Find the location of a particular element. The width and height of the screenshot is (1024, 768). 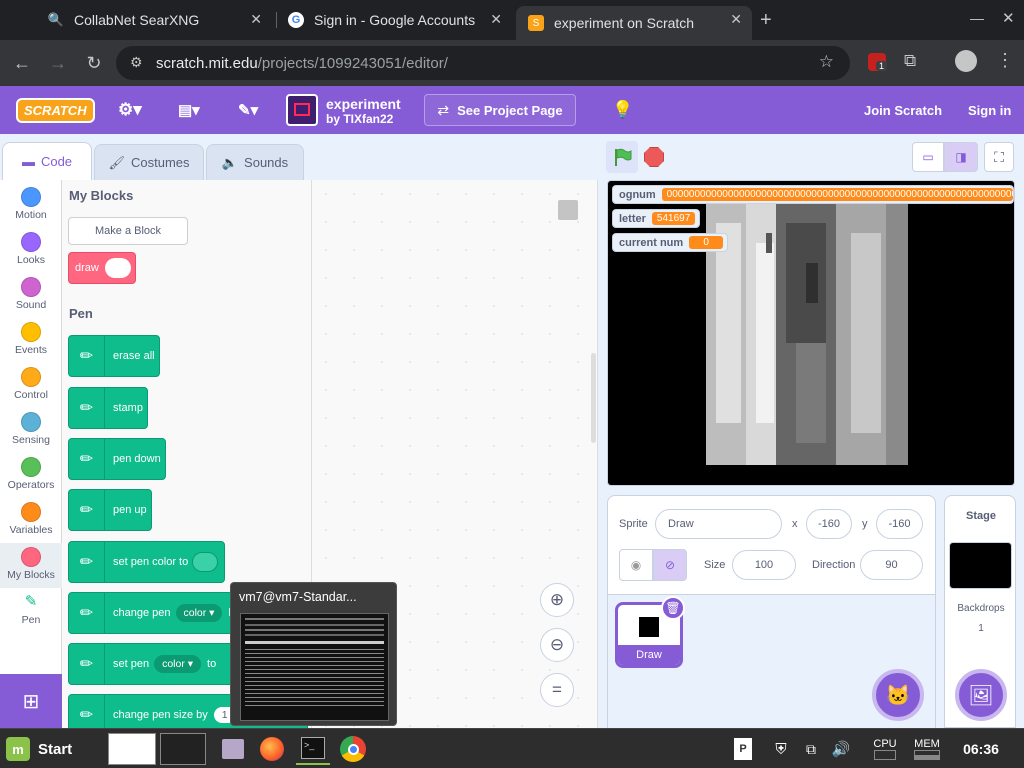

clock: 06:36 is located at coordinates (981, 749).